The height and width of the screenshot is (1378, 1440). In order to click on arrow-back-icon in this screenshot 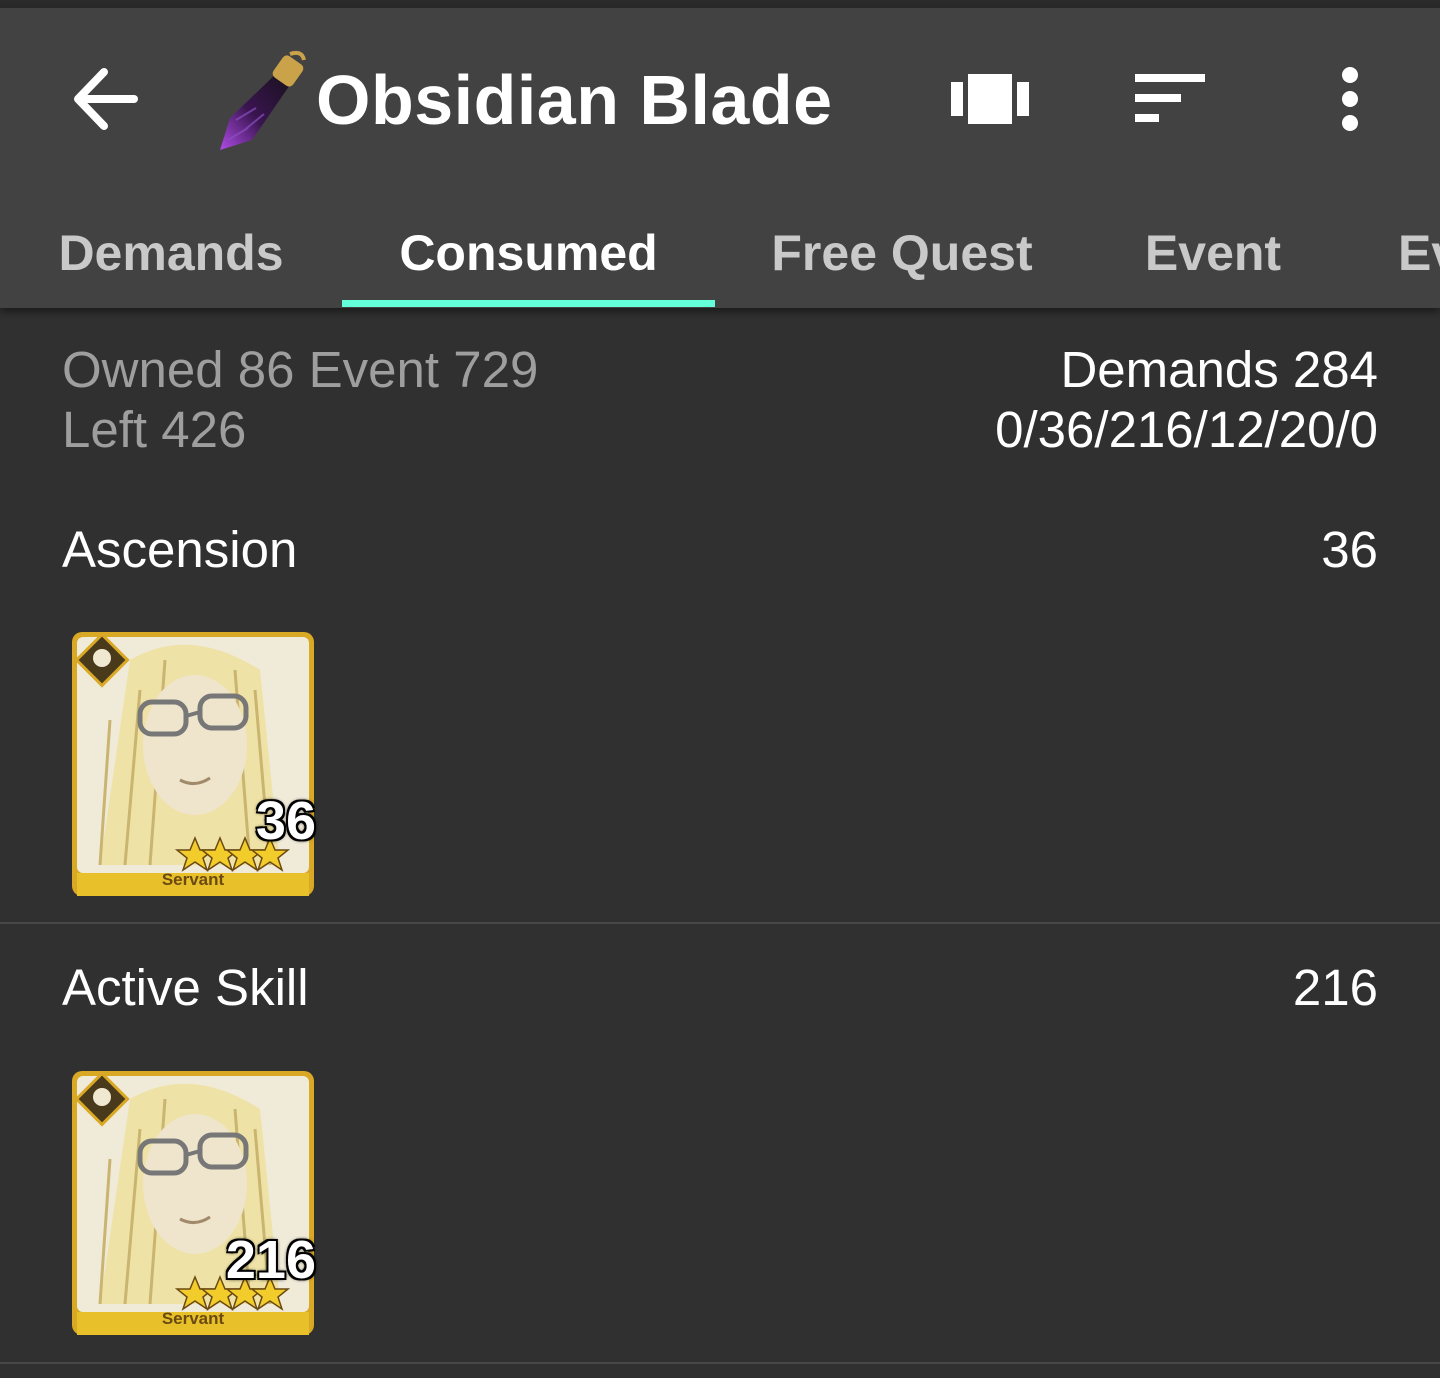, I will do `click(105, 101)`.